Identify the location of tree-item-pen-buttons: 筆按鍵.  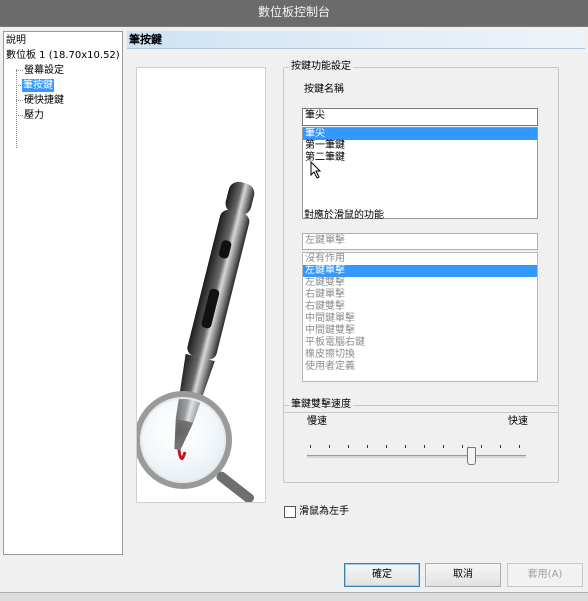
(38, 85).